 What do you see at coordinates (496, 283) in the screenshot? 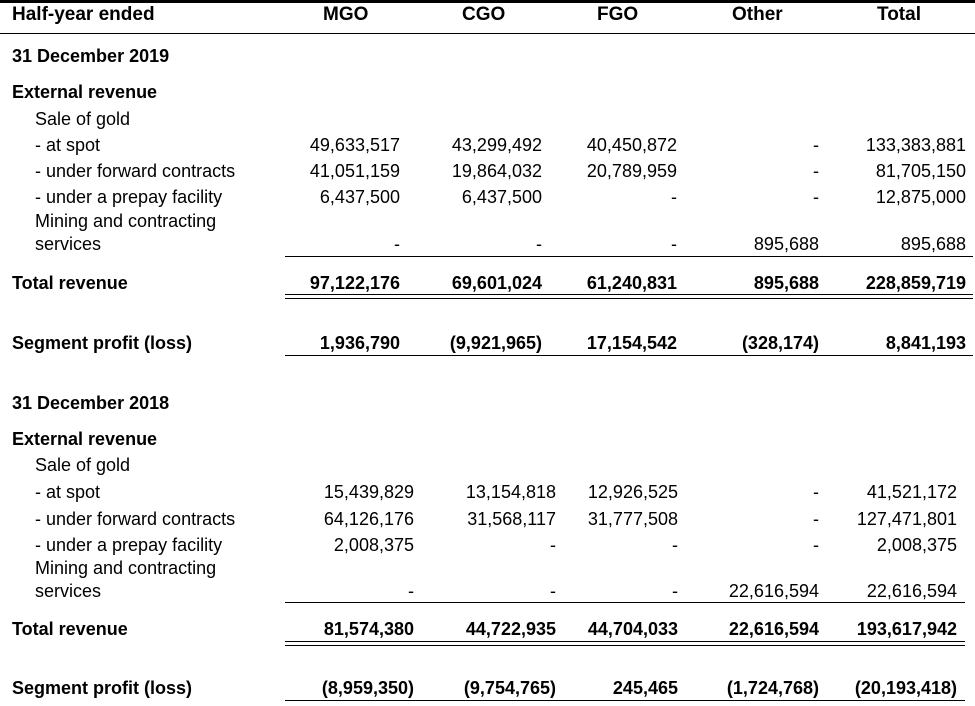
I see `cell-cgo: 69,601,024` at bounding box center [496, 283].